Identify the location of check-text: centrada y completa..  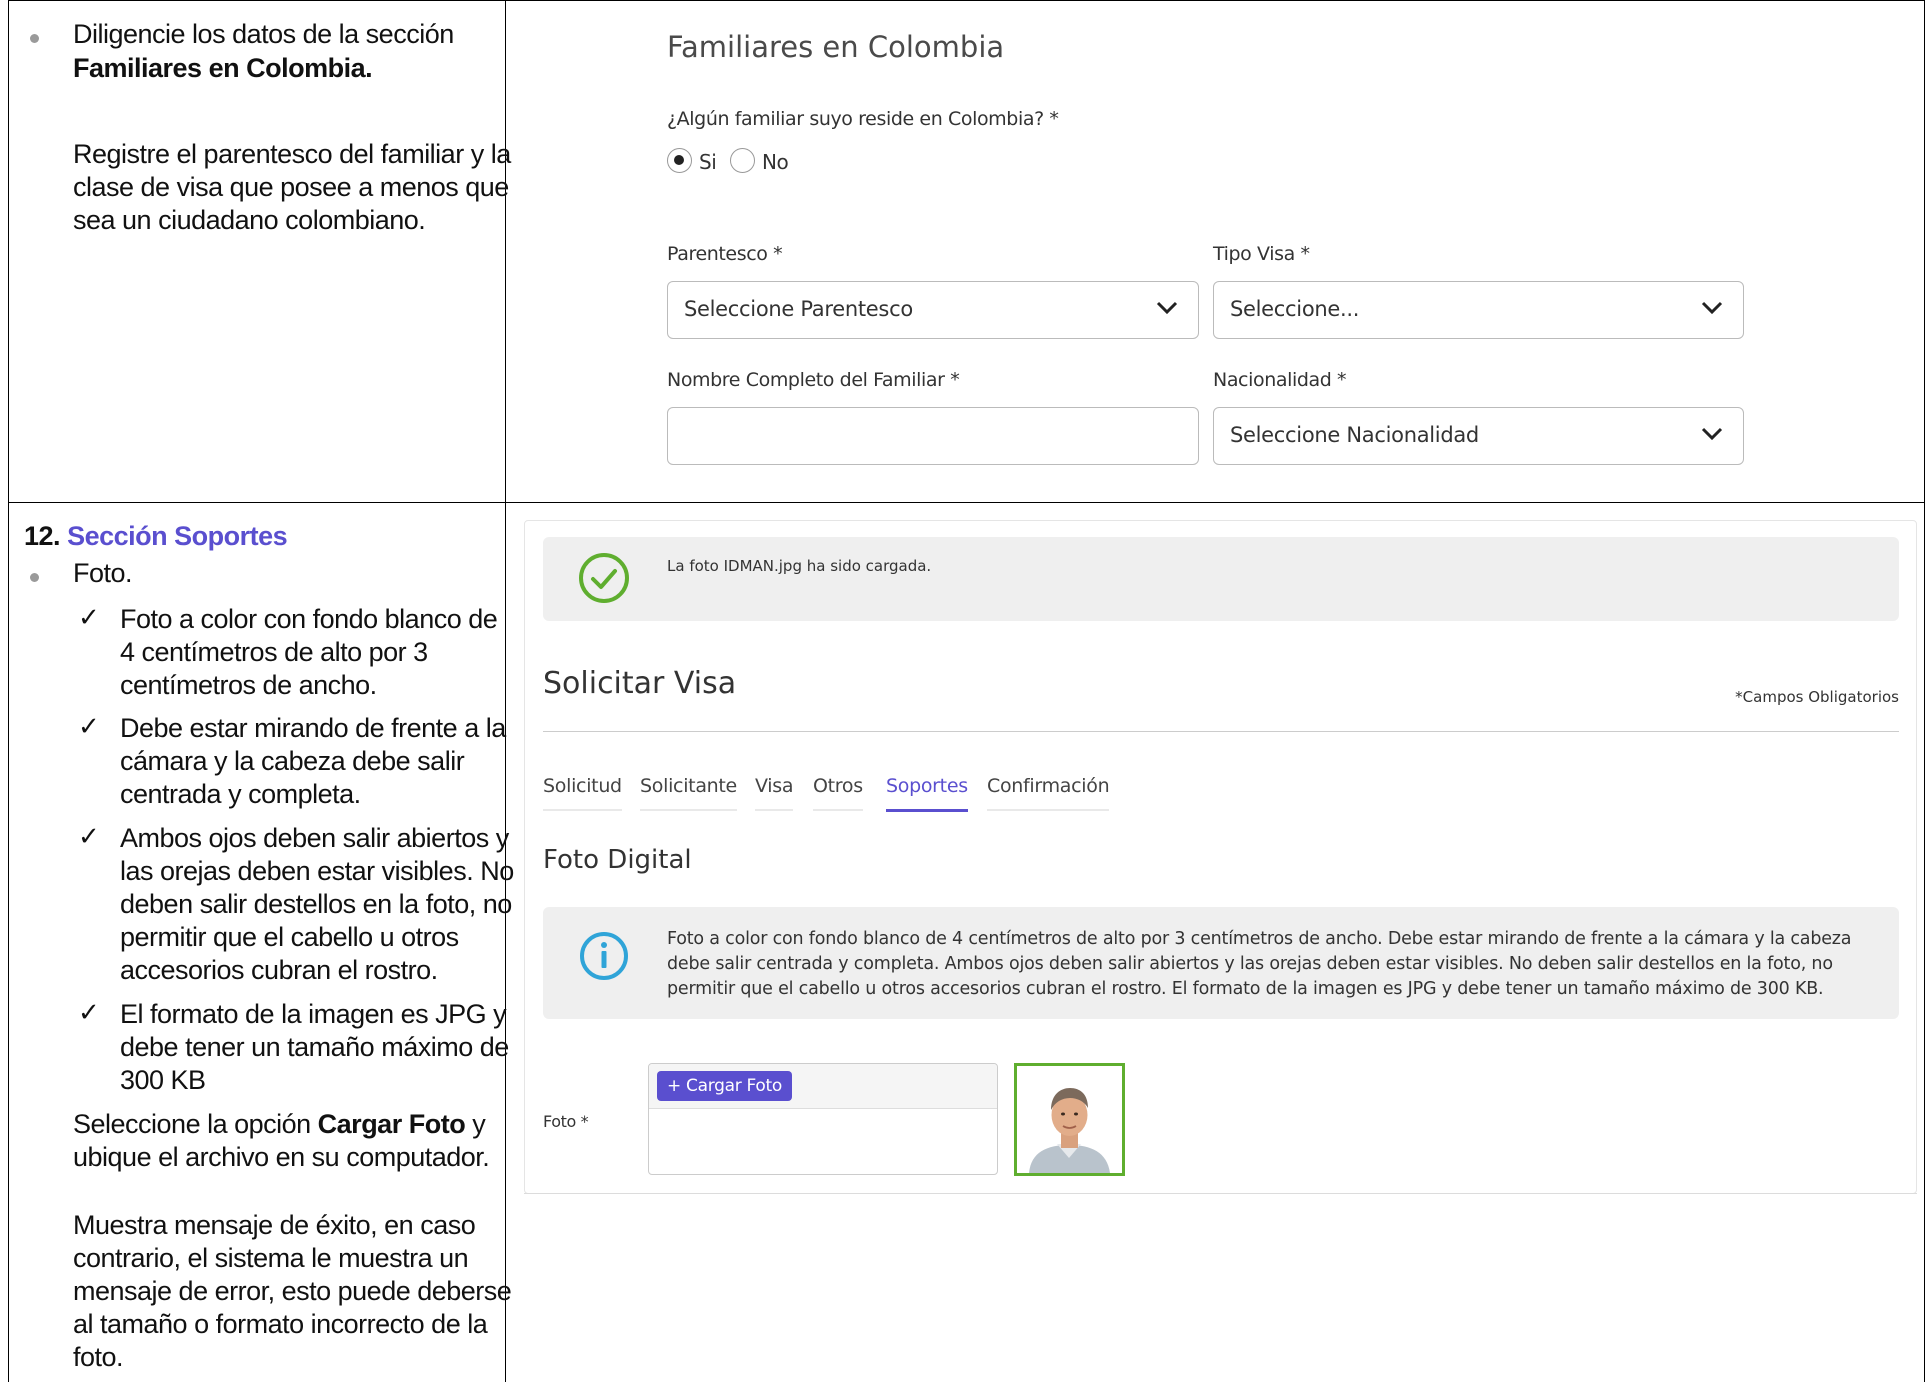
(240, 794).